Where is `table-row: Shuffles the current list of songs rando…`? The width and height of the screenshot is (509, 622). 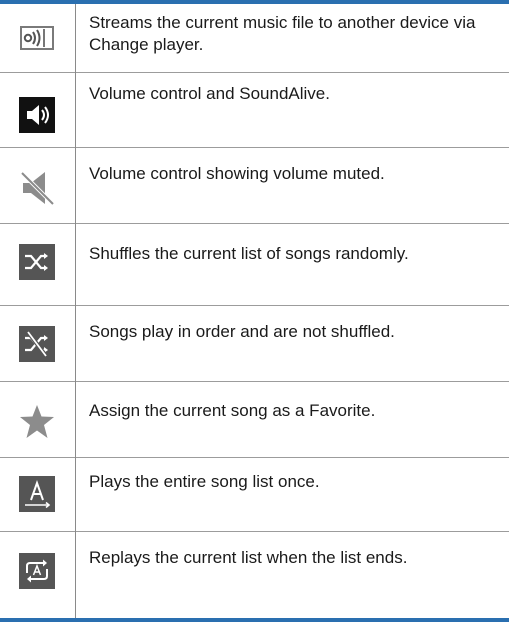
table-row: Shuffles the current list of songs rando… is located at coordinates (254, 265).